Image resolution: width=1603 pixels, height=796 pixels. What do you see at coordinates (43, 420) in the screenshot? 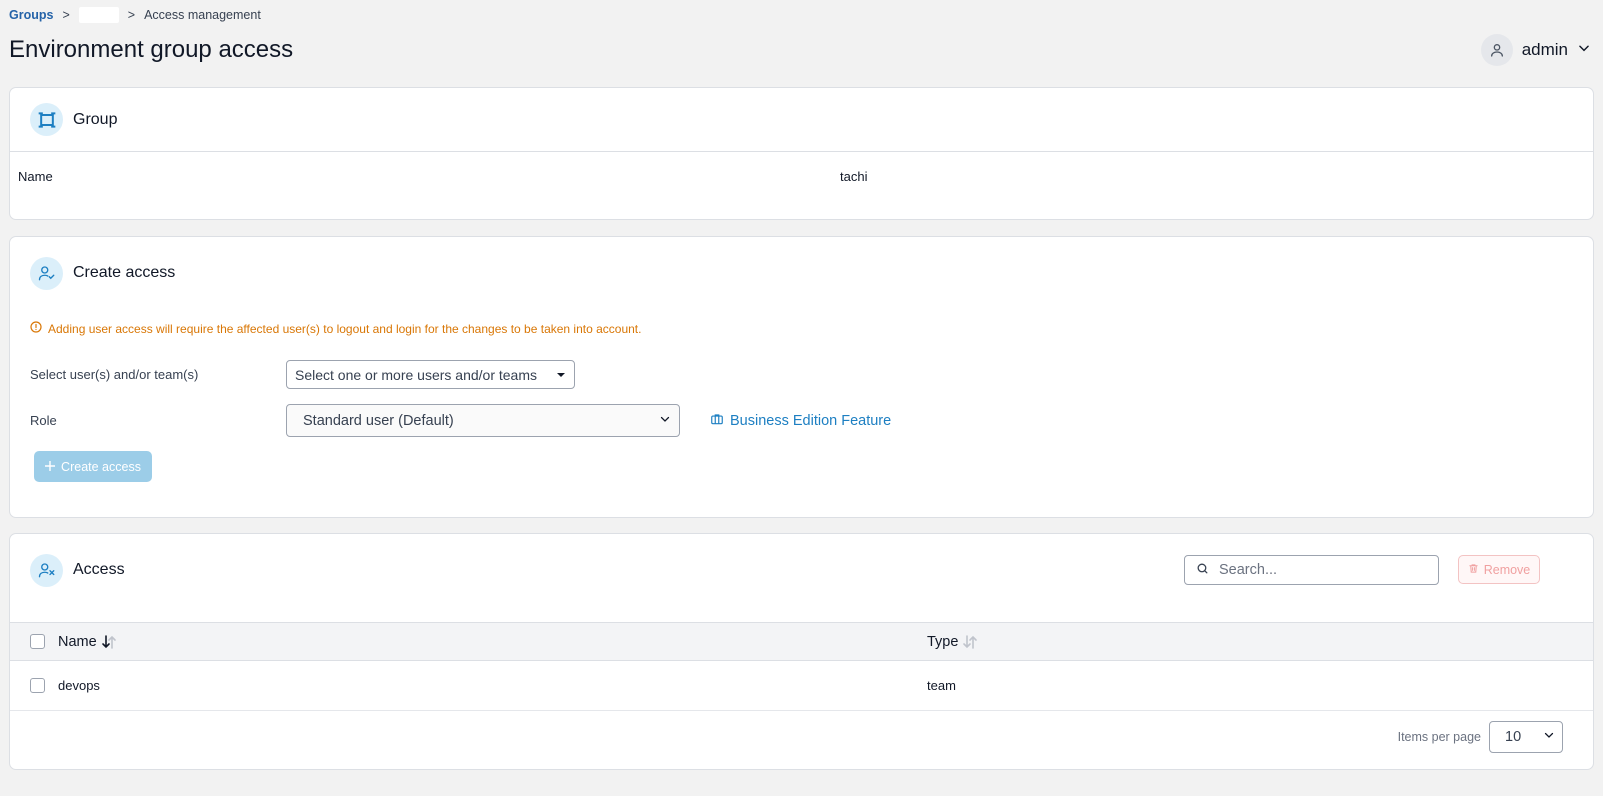
I see `role-label: Role` at bounding box center [43, 420].